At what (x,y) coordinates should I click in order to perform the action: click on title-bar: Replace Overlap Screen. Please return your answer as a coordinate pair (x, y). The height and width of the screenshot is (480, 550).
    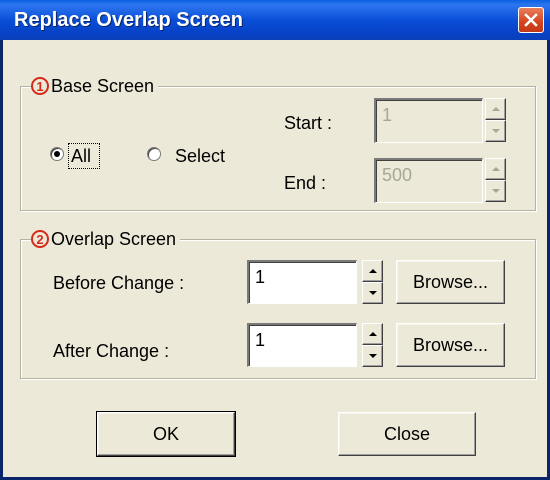
    Looking at the image, I should click on (275, 20).